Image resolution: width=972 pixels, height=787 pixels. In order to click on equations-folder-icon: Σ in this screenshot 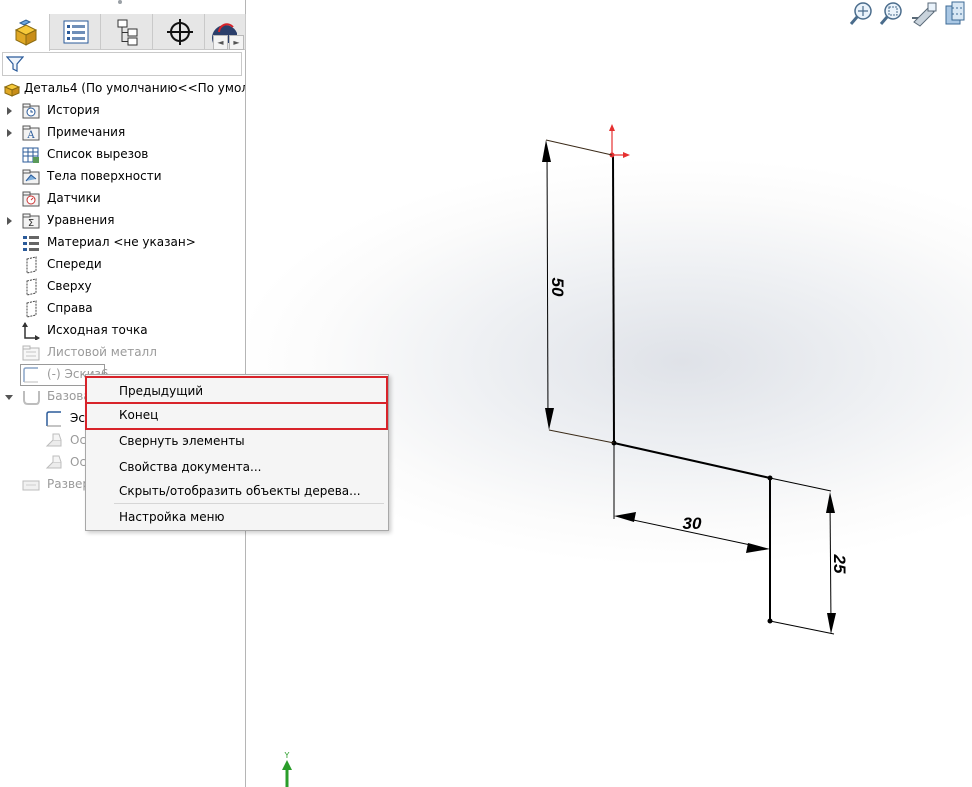, I will do `click(31, 221)`.